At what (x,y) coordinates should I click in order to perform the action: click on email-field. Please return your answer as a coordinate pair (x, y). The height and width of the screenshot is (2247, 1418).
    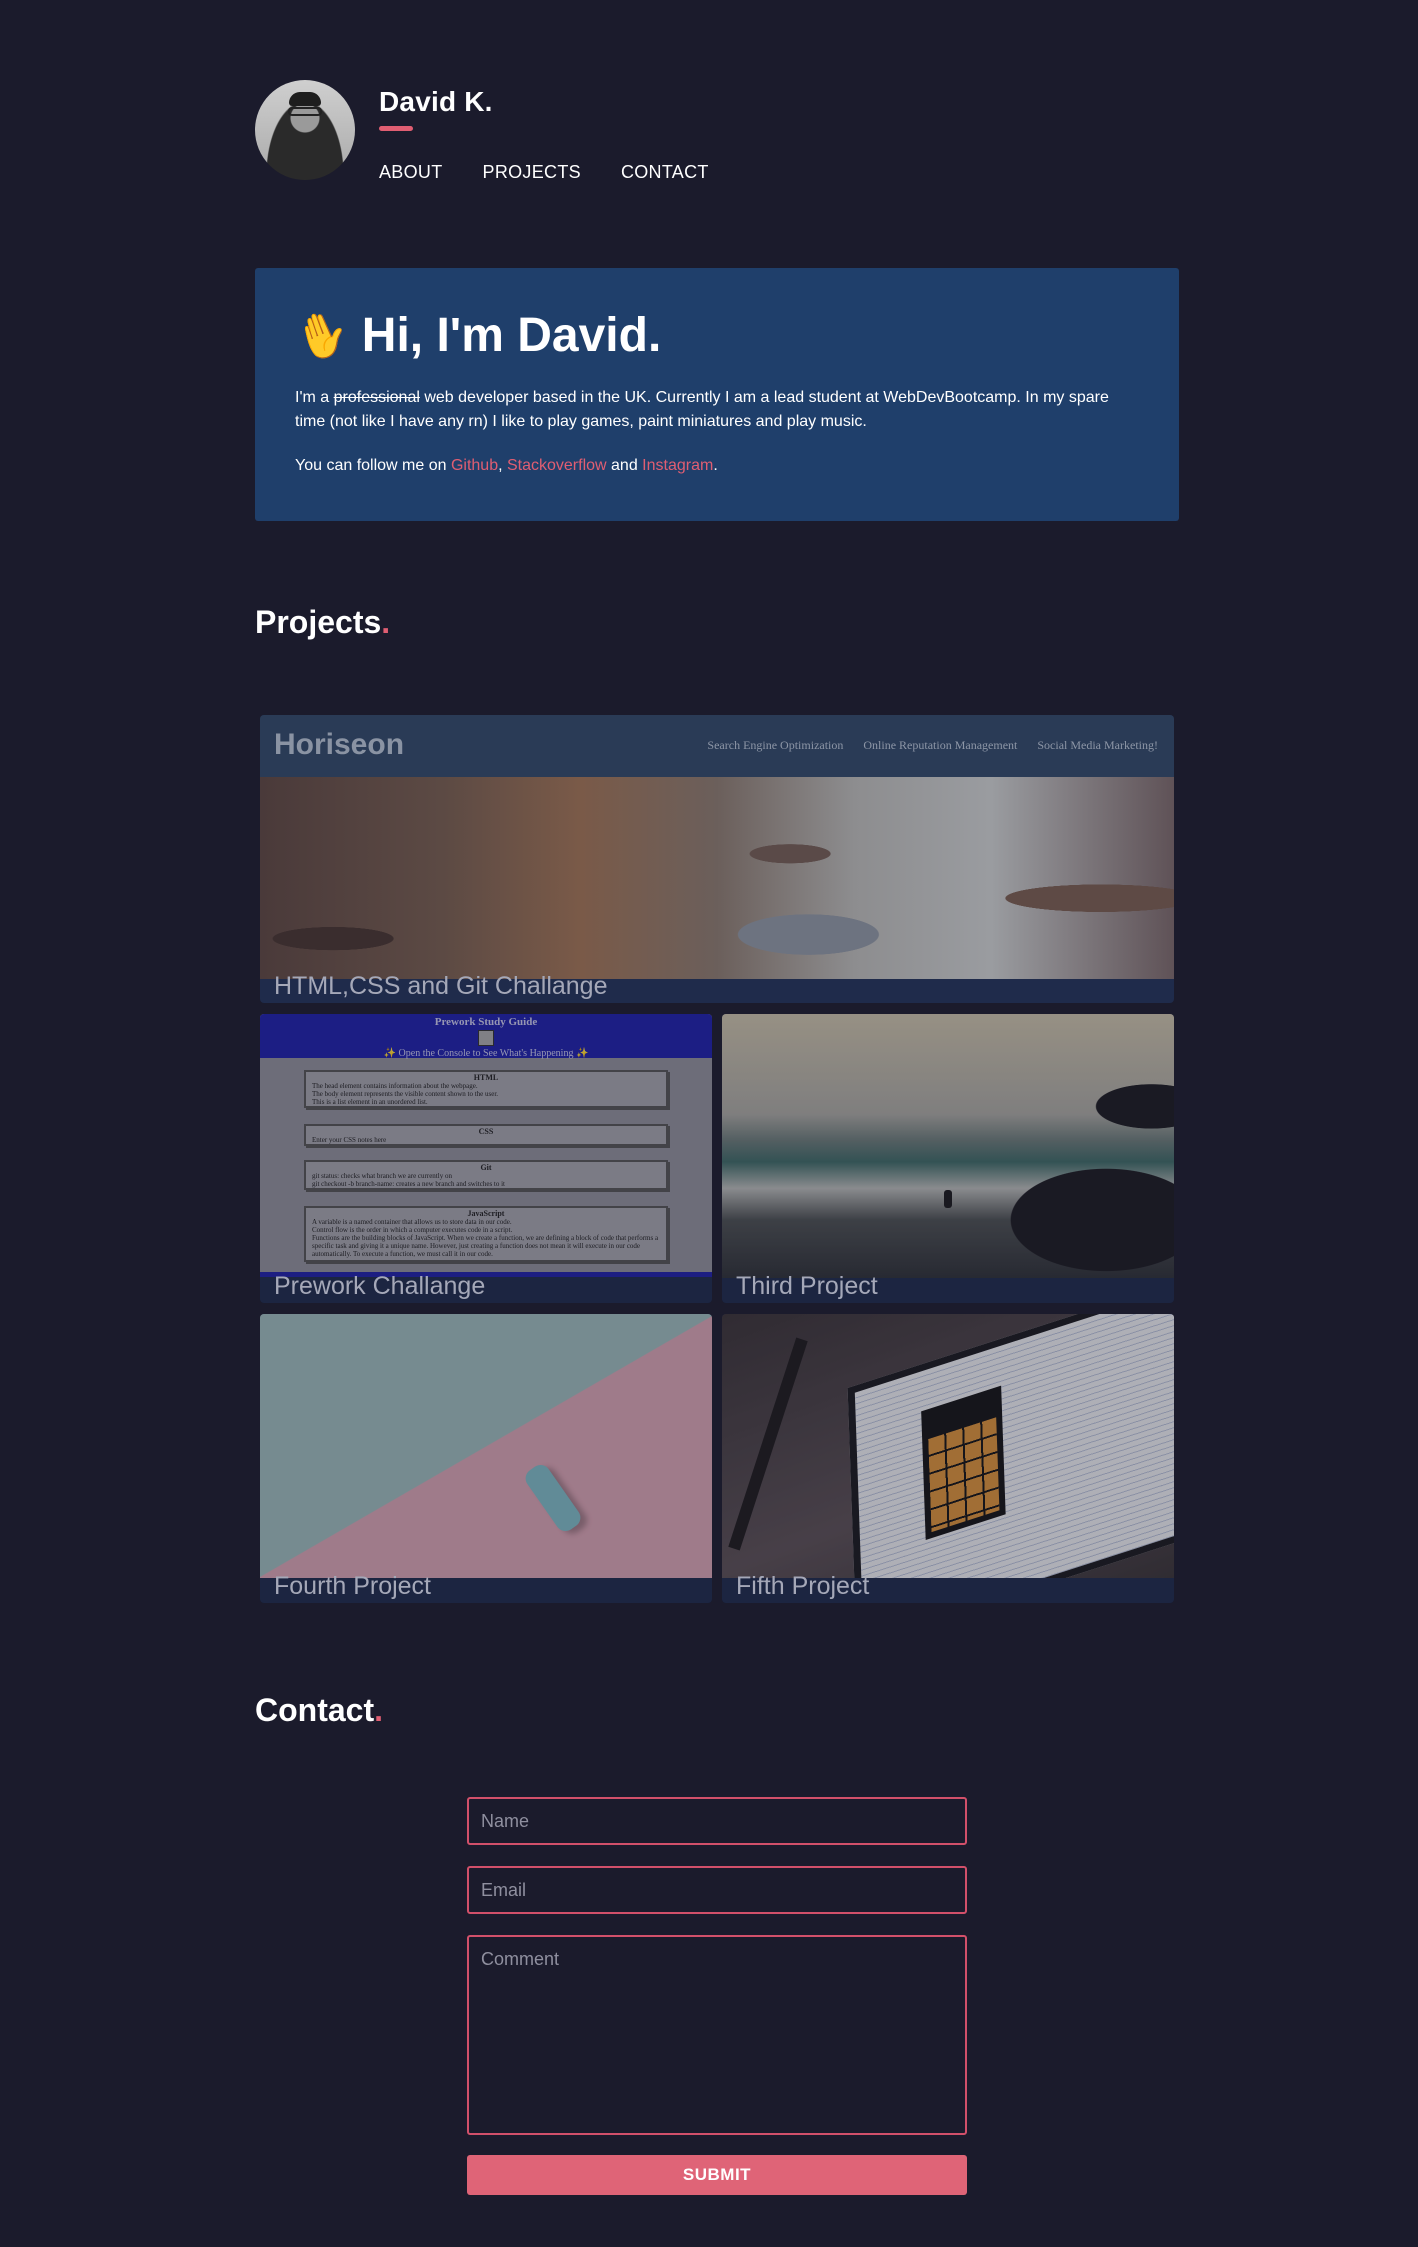
    Looking at the image, I should click on (717, 1890).